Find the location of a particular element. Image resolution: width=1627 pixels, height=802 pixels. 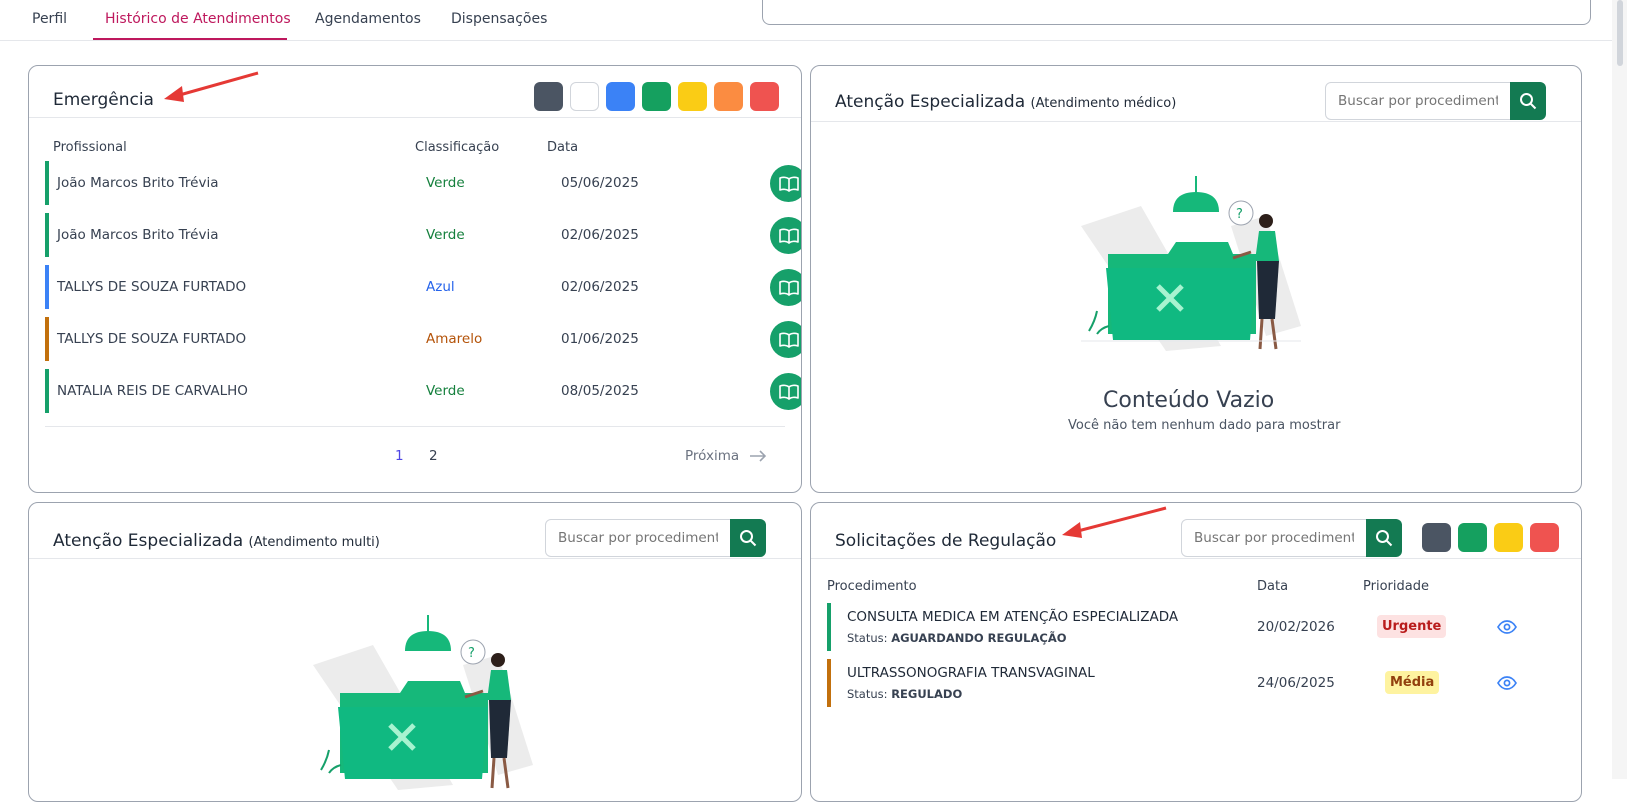

row-date: 01/06/2025 is located at coordinates (600, 339).